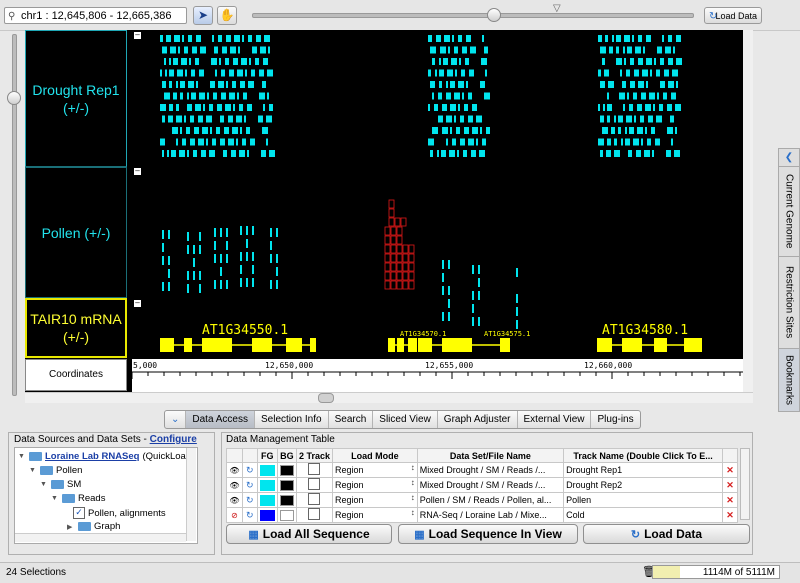 The width and height of the screenshot is (800, 583). Describe the element at coordinates (14, 215) in the screenshot. I see `vertical-zoom-slider` at that location.